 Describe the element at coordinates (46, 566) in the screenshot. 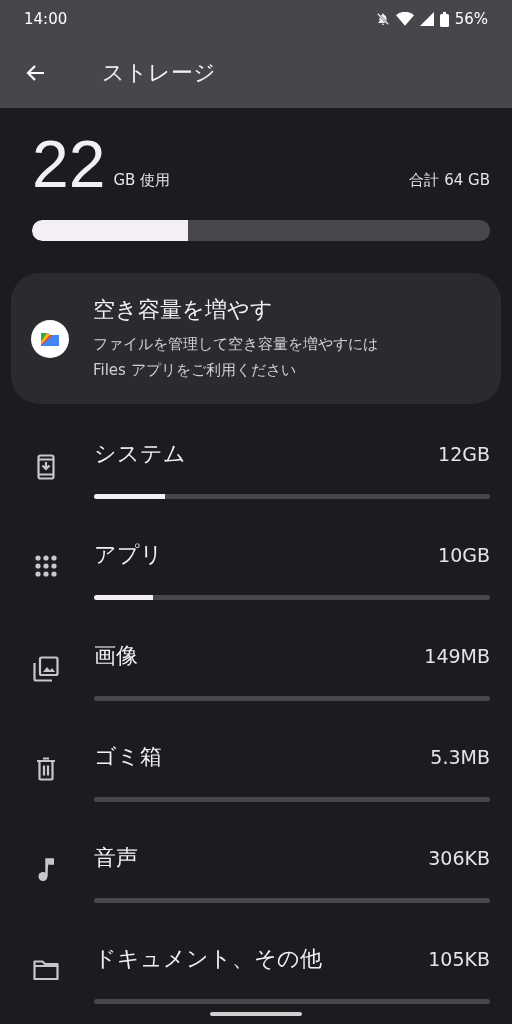

I see `grid-icon` at that location.